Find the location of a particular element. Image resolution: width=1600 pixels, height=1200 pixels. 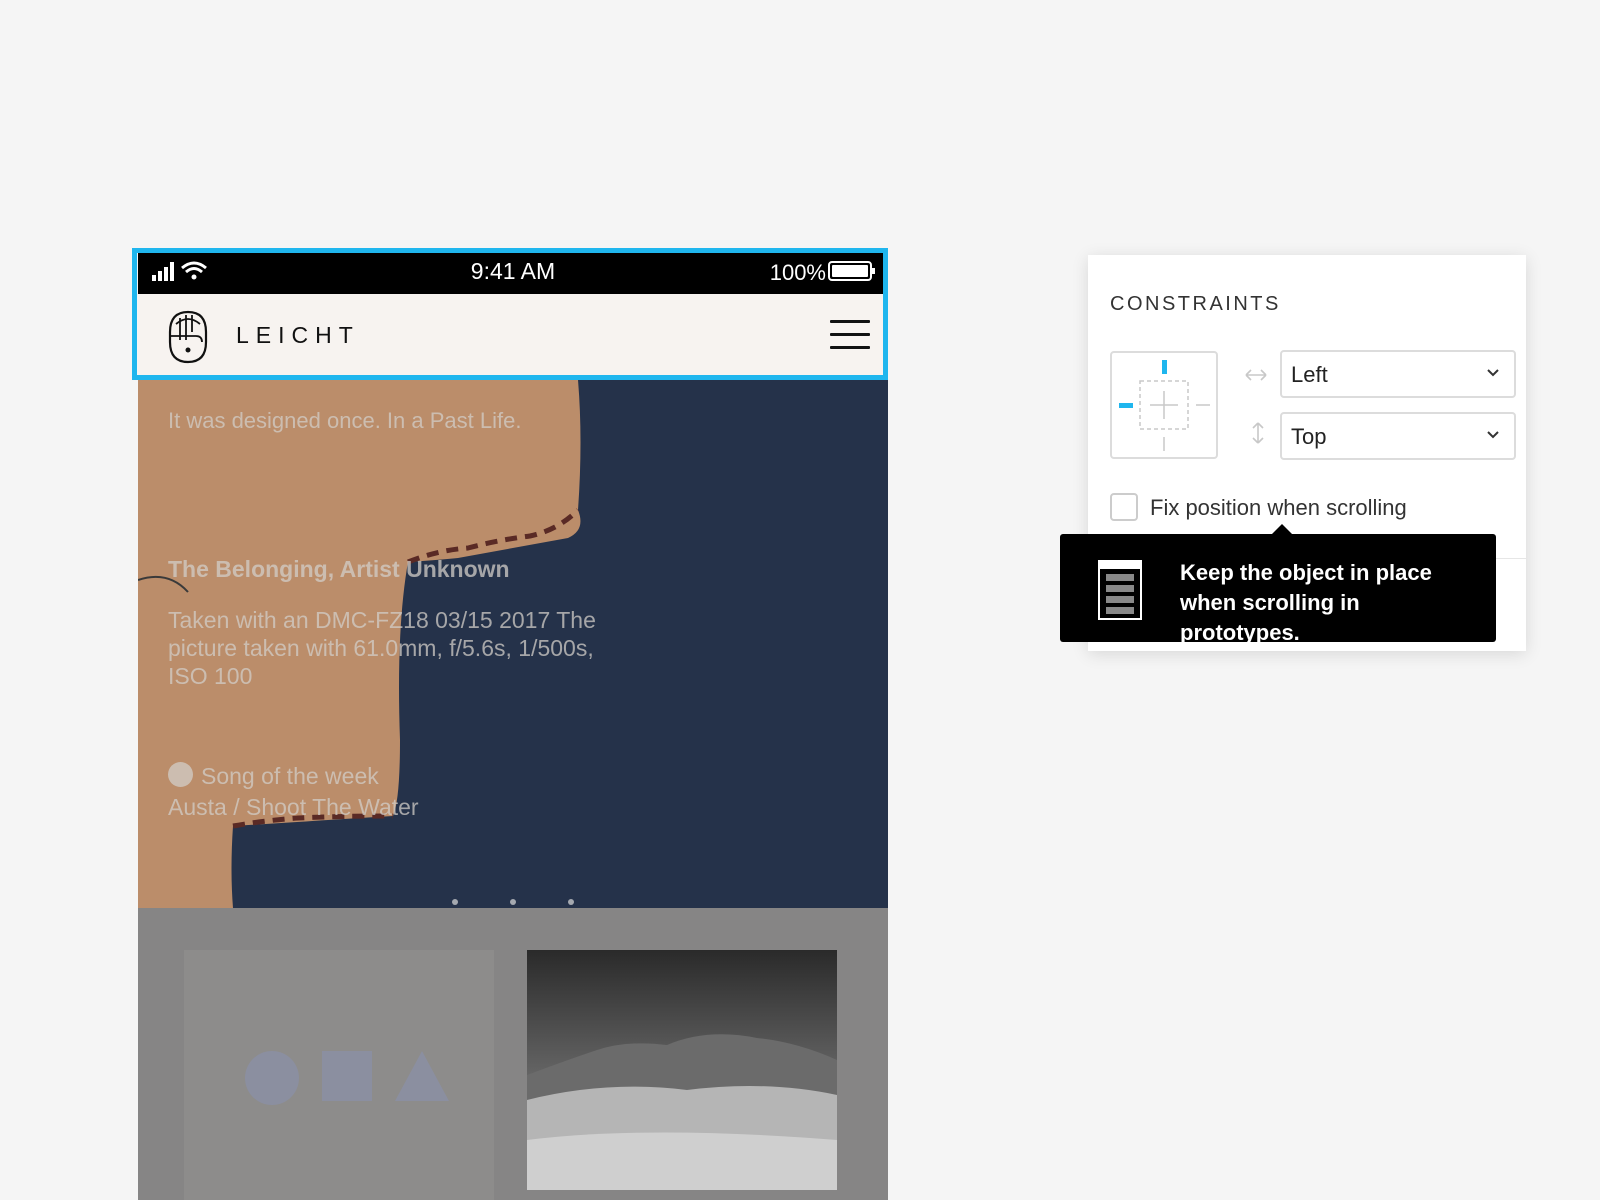

horizontal-arrows-icon is located at coordinates (1256, 375).